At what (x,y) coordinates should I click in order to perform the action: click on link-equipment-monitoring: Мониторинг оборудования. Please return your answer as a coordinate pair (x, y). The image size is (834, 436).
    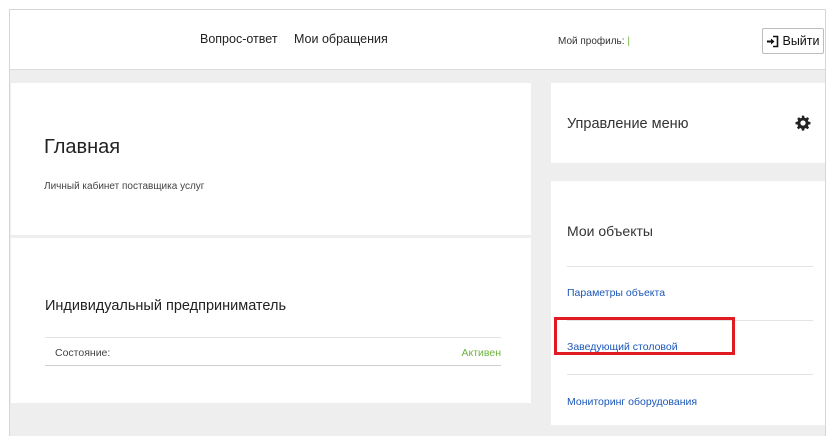
    Looking at the image, I should click on (632, 402).